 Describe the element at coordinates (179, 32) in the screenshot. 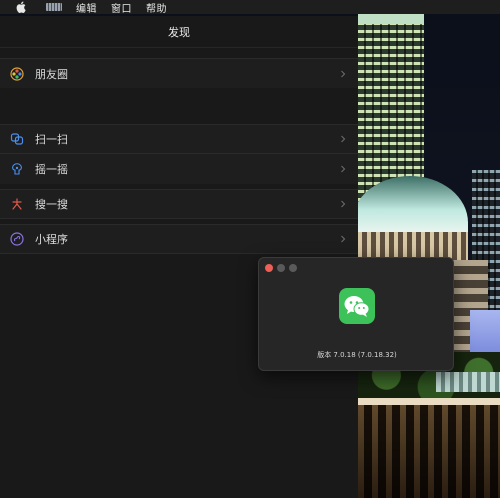

I see `page-title: 发现` at that location.